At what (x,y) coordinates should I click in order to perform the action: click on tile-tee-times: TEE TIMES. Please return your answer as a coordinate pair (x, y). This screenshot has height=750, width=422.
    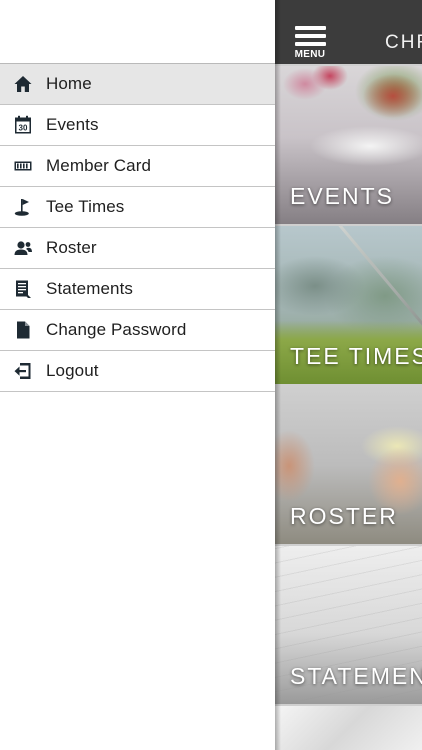
    Looking at the image, I should click on (348, 305).